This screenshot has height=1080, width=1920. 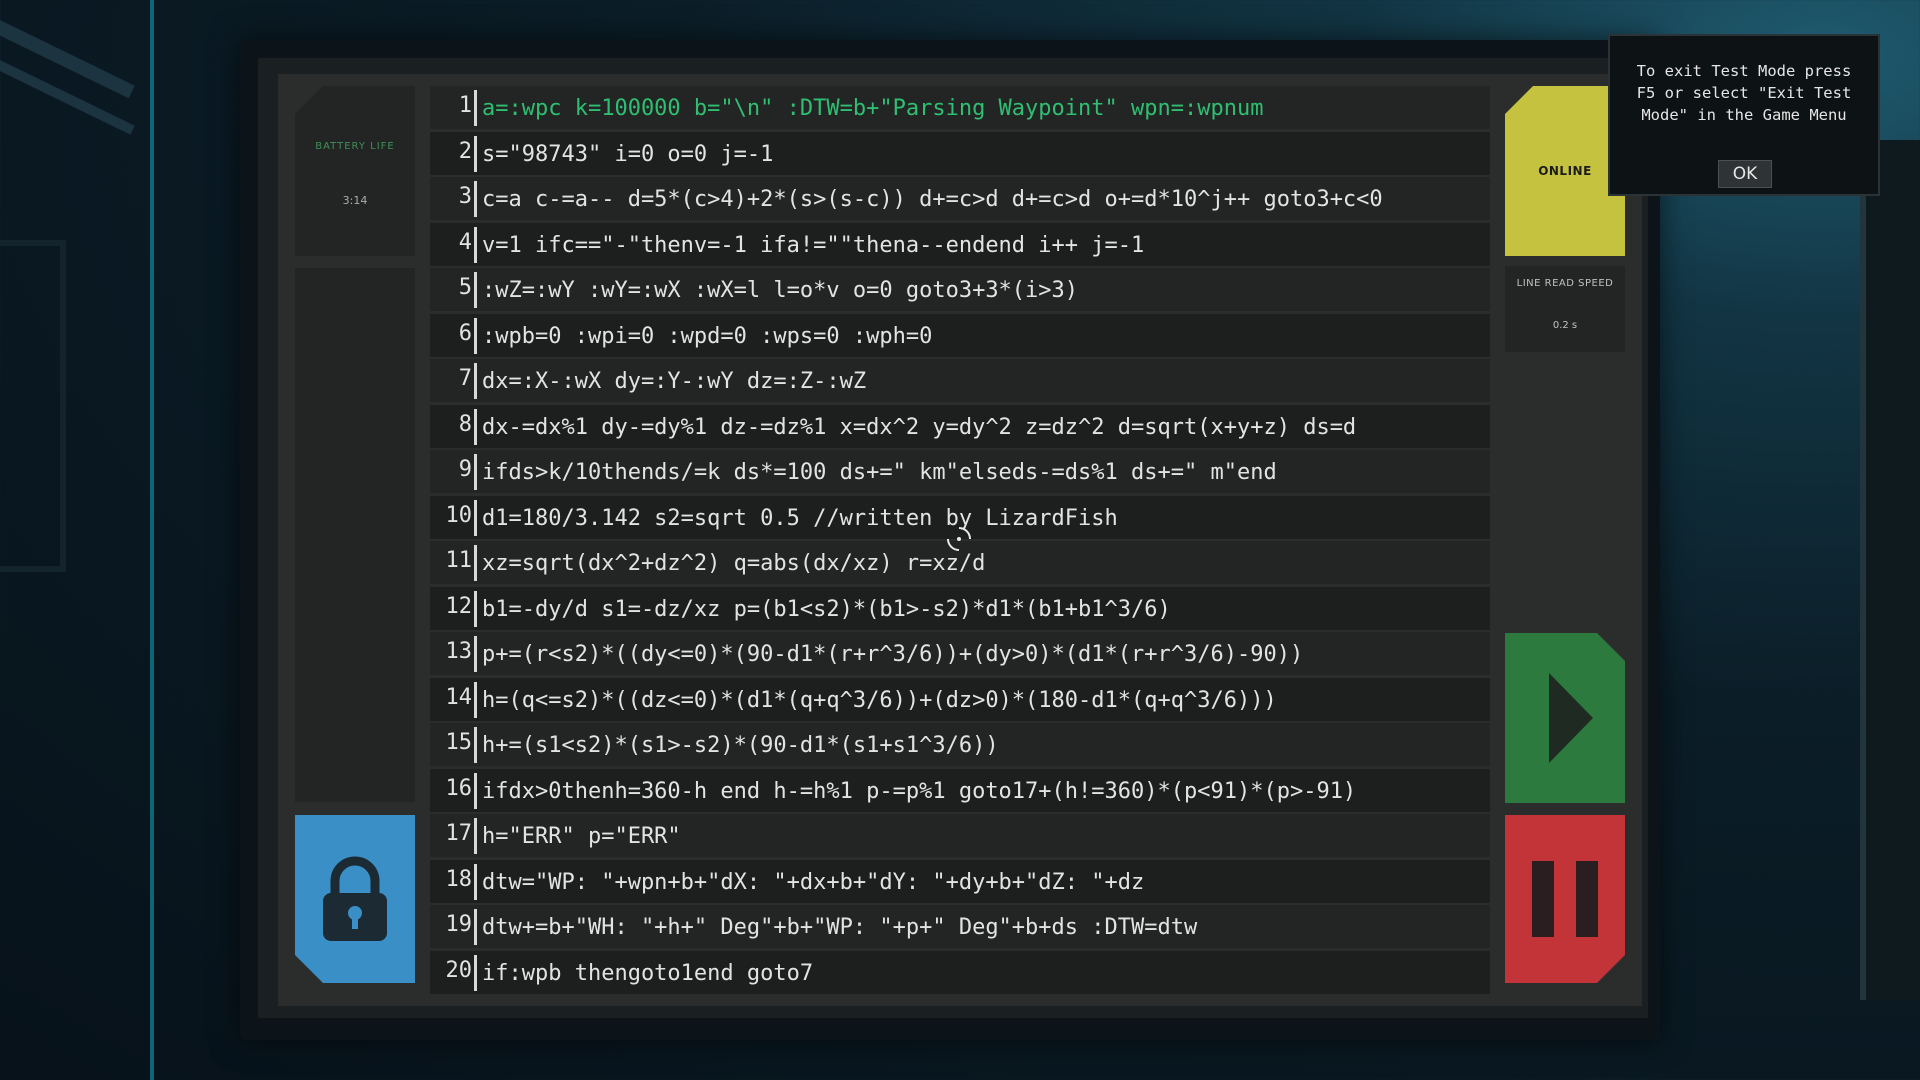 I want to click on line-number: 9, so click(x=465, y=469).